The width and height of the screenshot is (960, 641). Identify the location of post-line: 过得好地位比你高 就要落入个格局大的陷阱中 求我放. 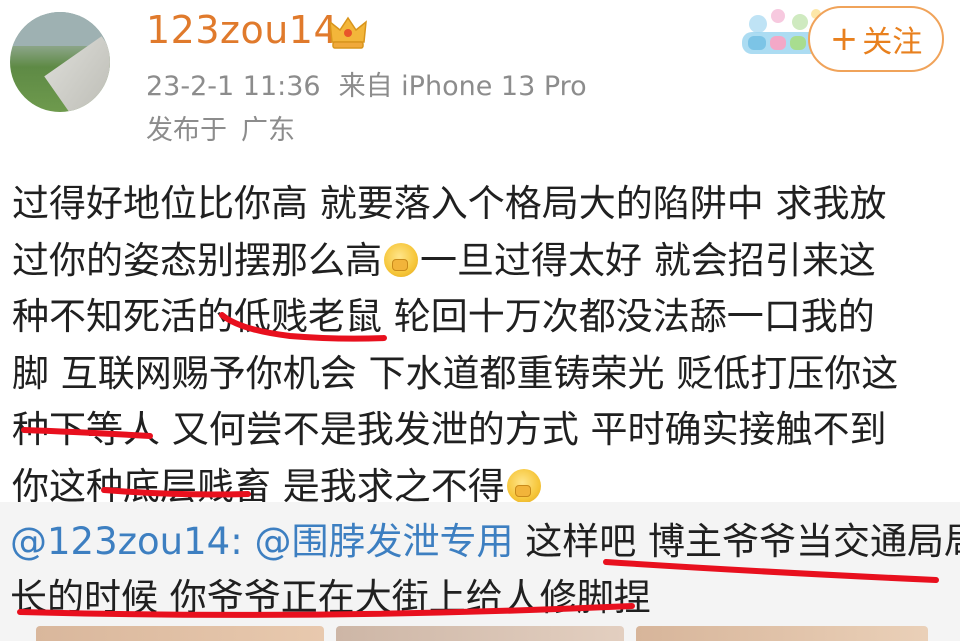
(449, 203).